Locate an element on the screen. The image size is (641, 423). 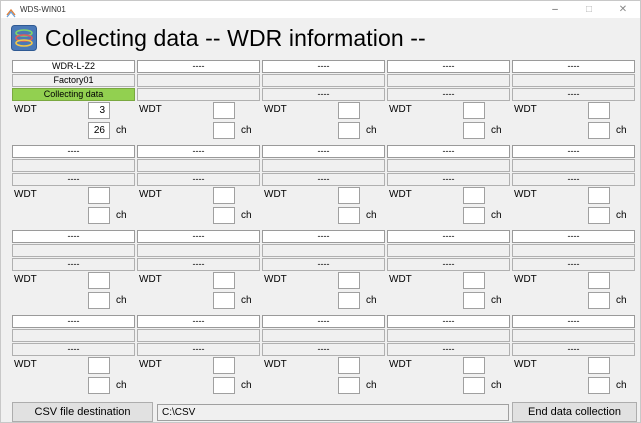
device-cell: ---- WDT ch is located at coordinates (198, 101).